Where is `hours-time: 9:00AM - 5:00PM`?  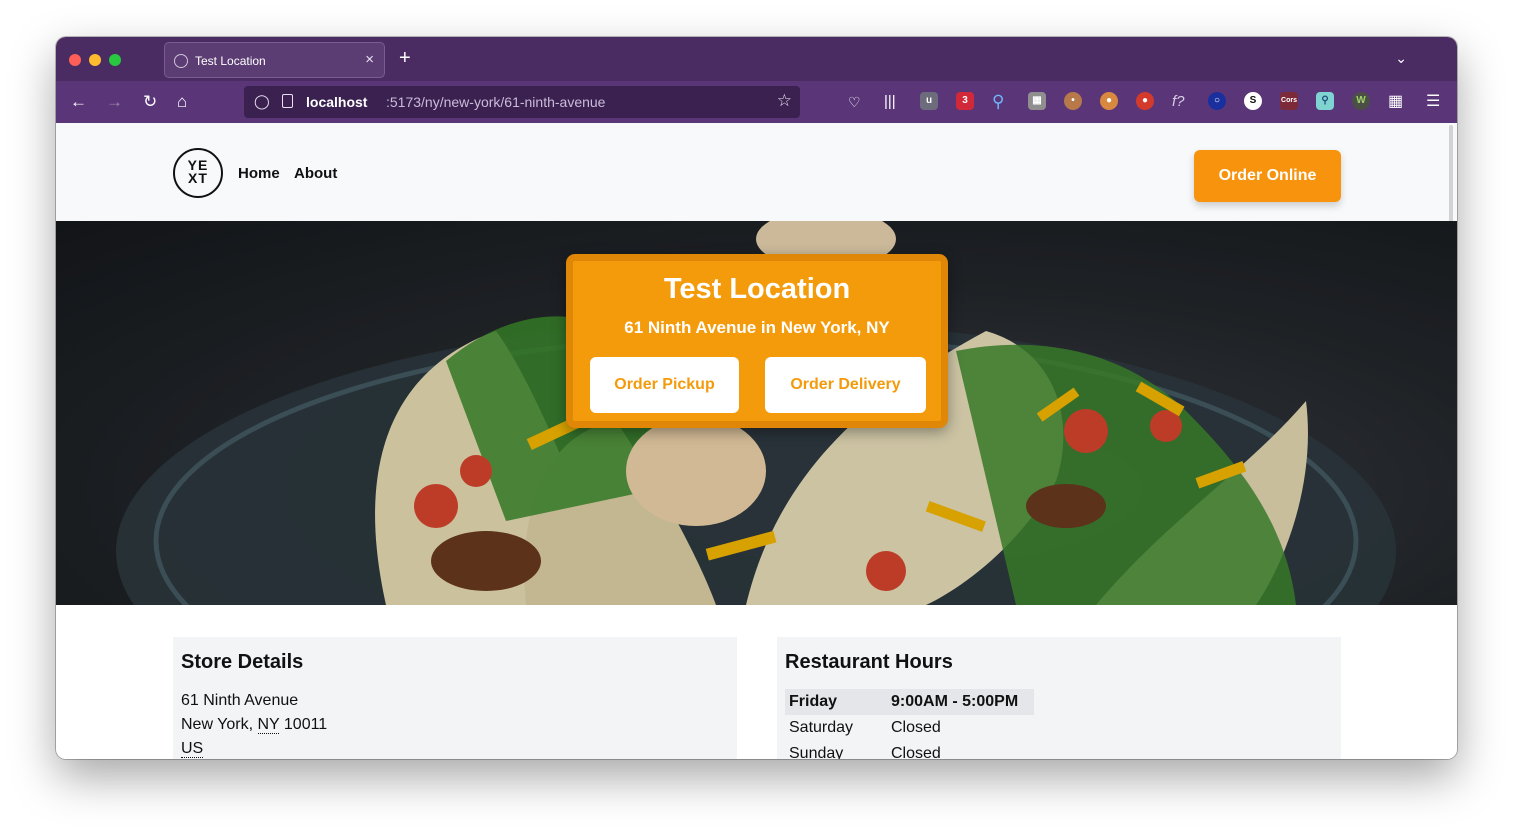 hours-time: 9:00AM - 5:00PM is located at coordinates (955, 701).